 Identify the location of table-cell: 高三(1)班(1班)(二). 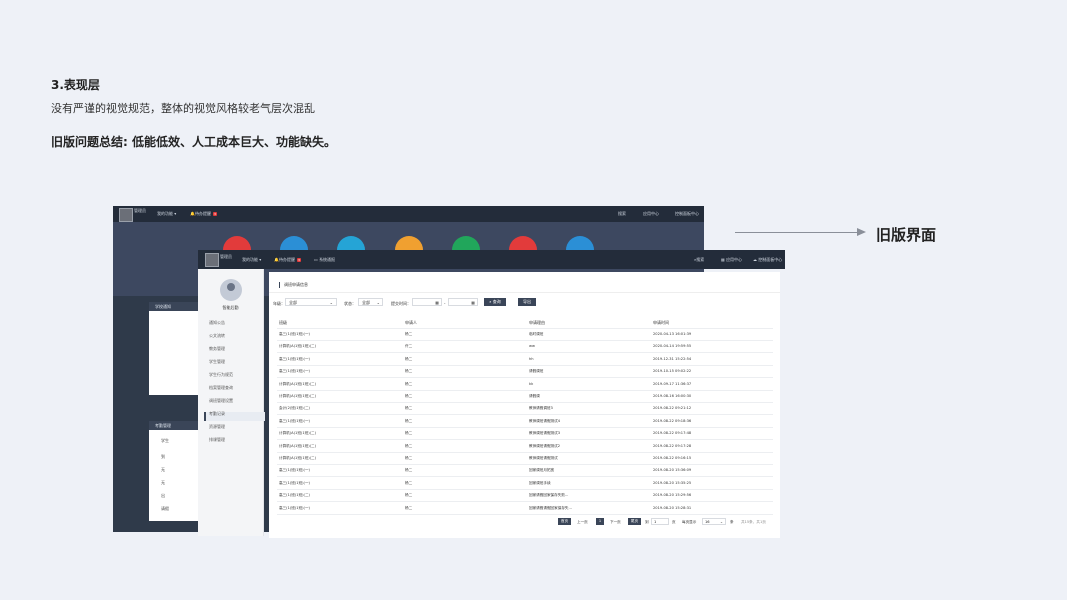
(294, 495).